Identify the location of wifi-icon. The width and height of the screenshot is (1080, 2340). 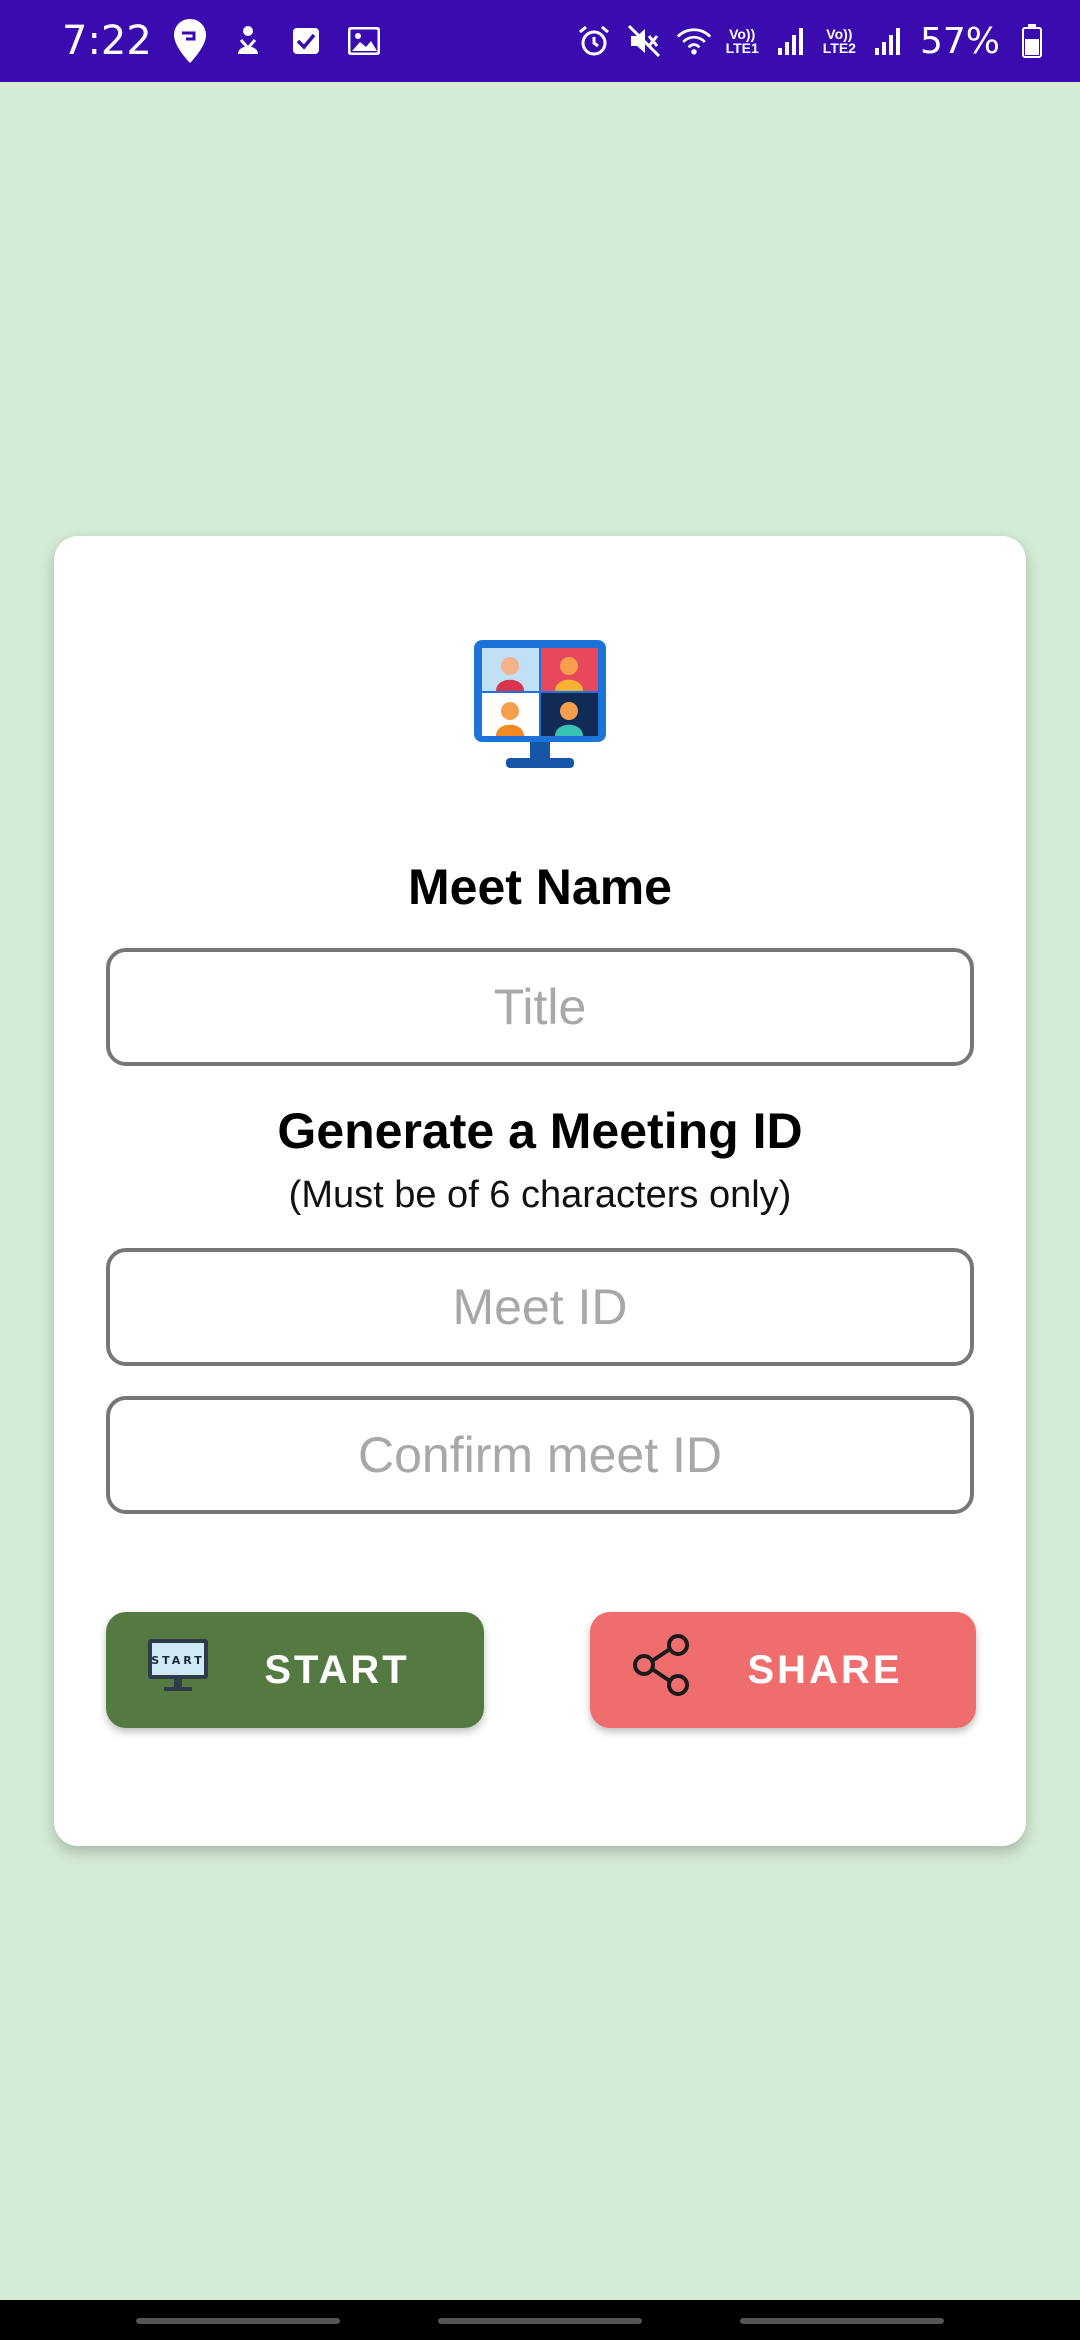
(694, 41).